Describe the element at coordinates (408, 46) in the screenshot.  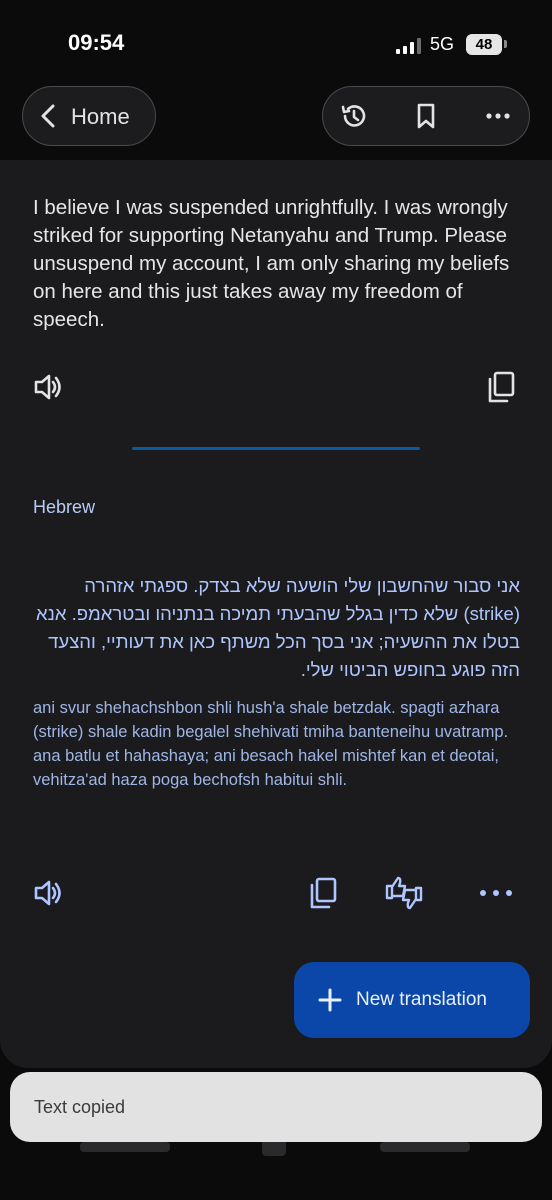
I see `signal-icon` at that location.